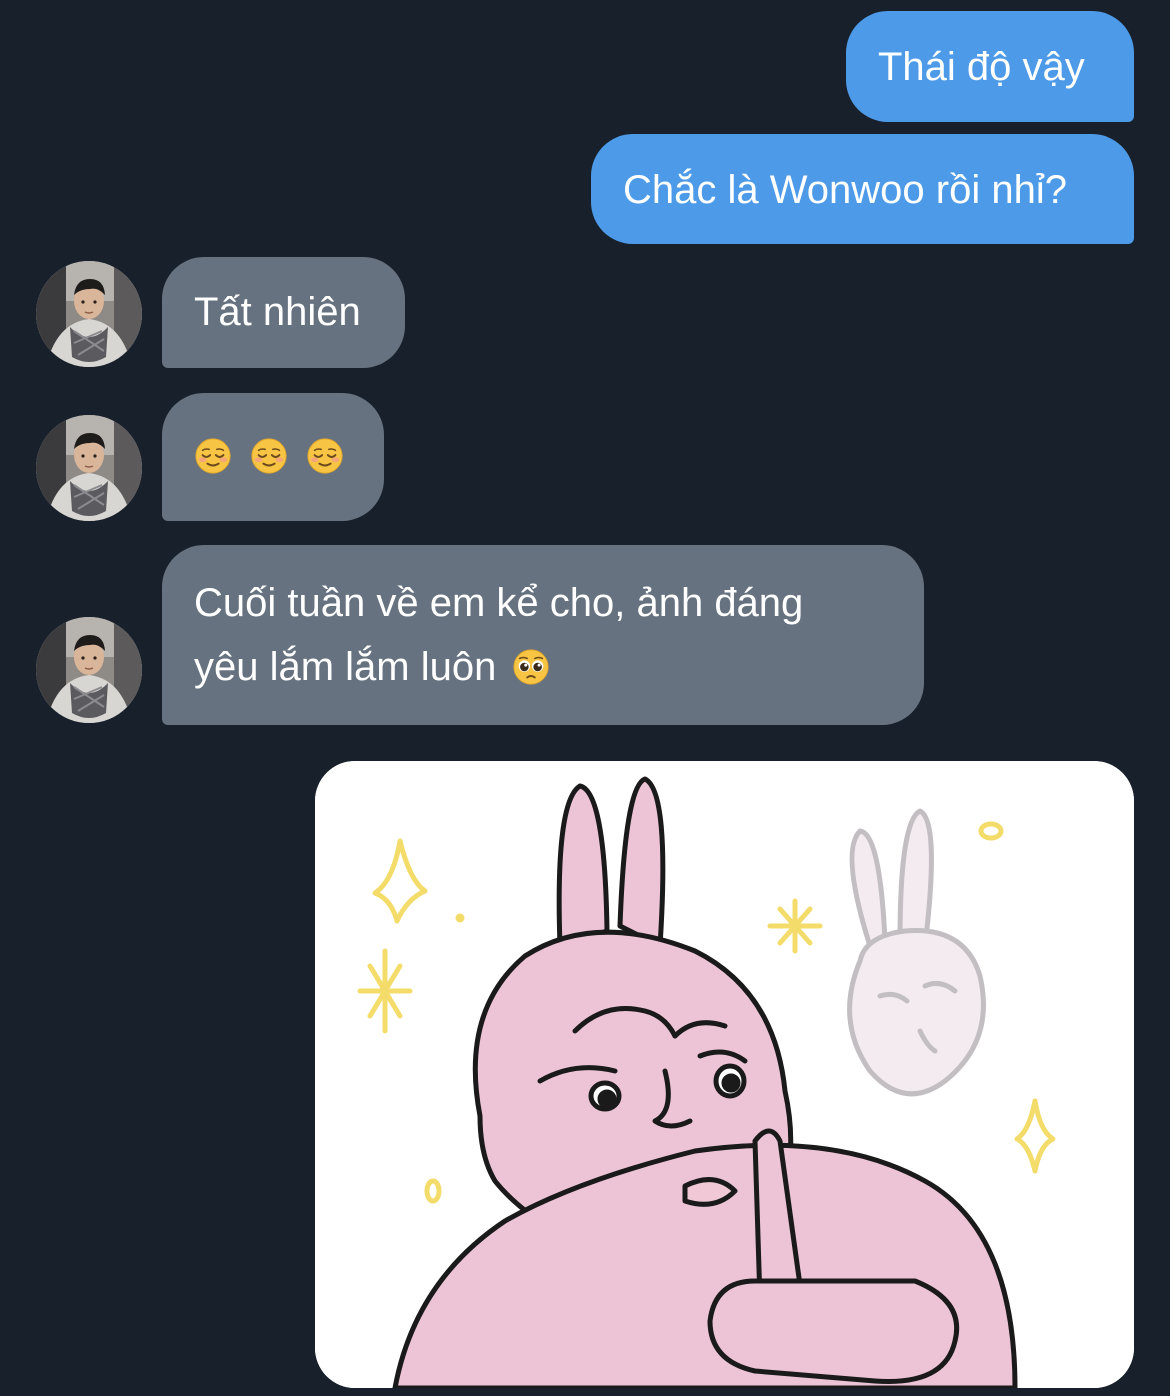 The width and height of the screenshot is (1170, 1396). I want to click on pleading-face-icon, so click(531, 667).